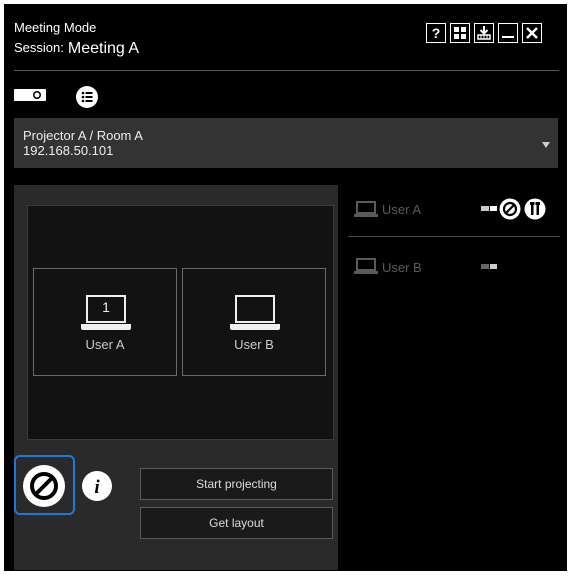  What do you see at coordinates (402, 209) in the screenshot?
I see `user-name: User A` at bounding box center [402, 209].